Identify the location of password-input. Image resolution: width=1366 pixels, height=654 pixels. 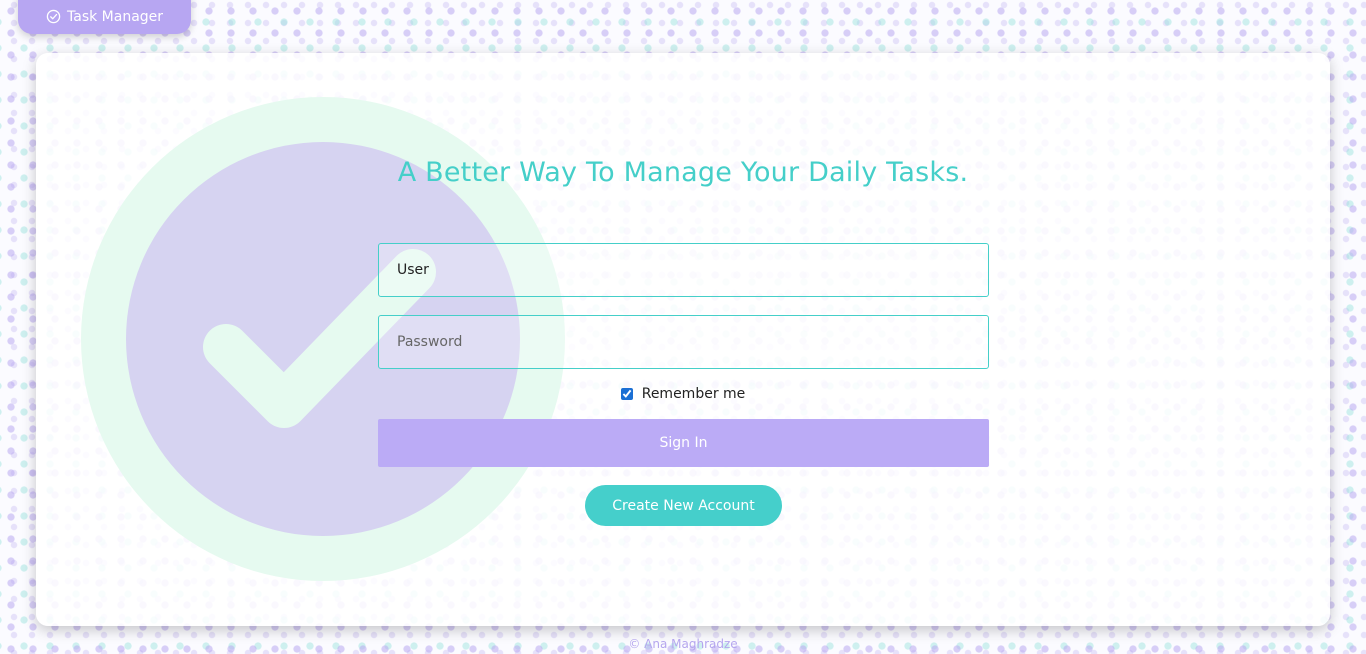
(683, 342).